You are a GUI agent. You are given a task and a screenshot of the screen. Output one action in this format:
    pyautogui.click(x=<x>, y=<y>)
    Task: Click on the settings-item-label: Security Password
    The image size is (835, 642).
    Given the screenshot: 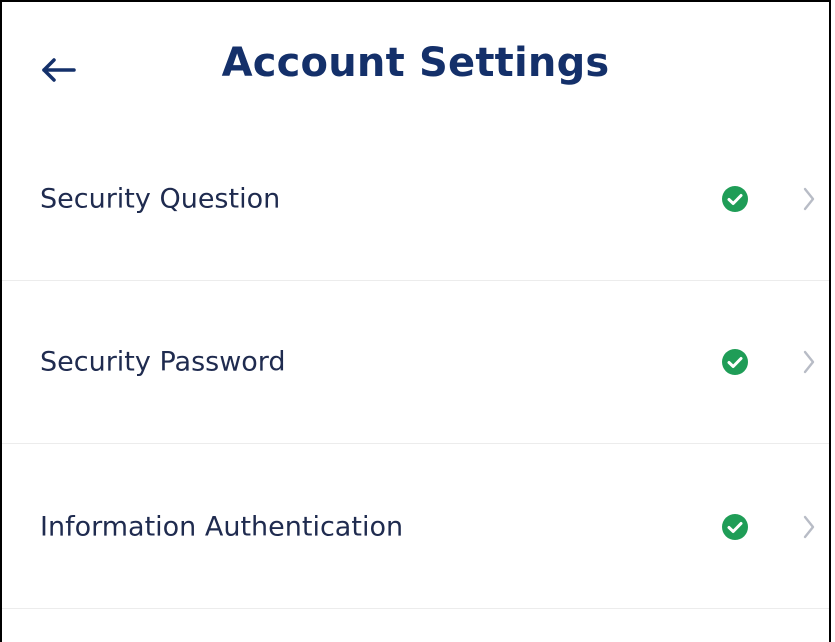 What is the action you would take?
    pyautogui.click(x=163, y=362)
    